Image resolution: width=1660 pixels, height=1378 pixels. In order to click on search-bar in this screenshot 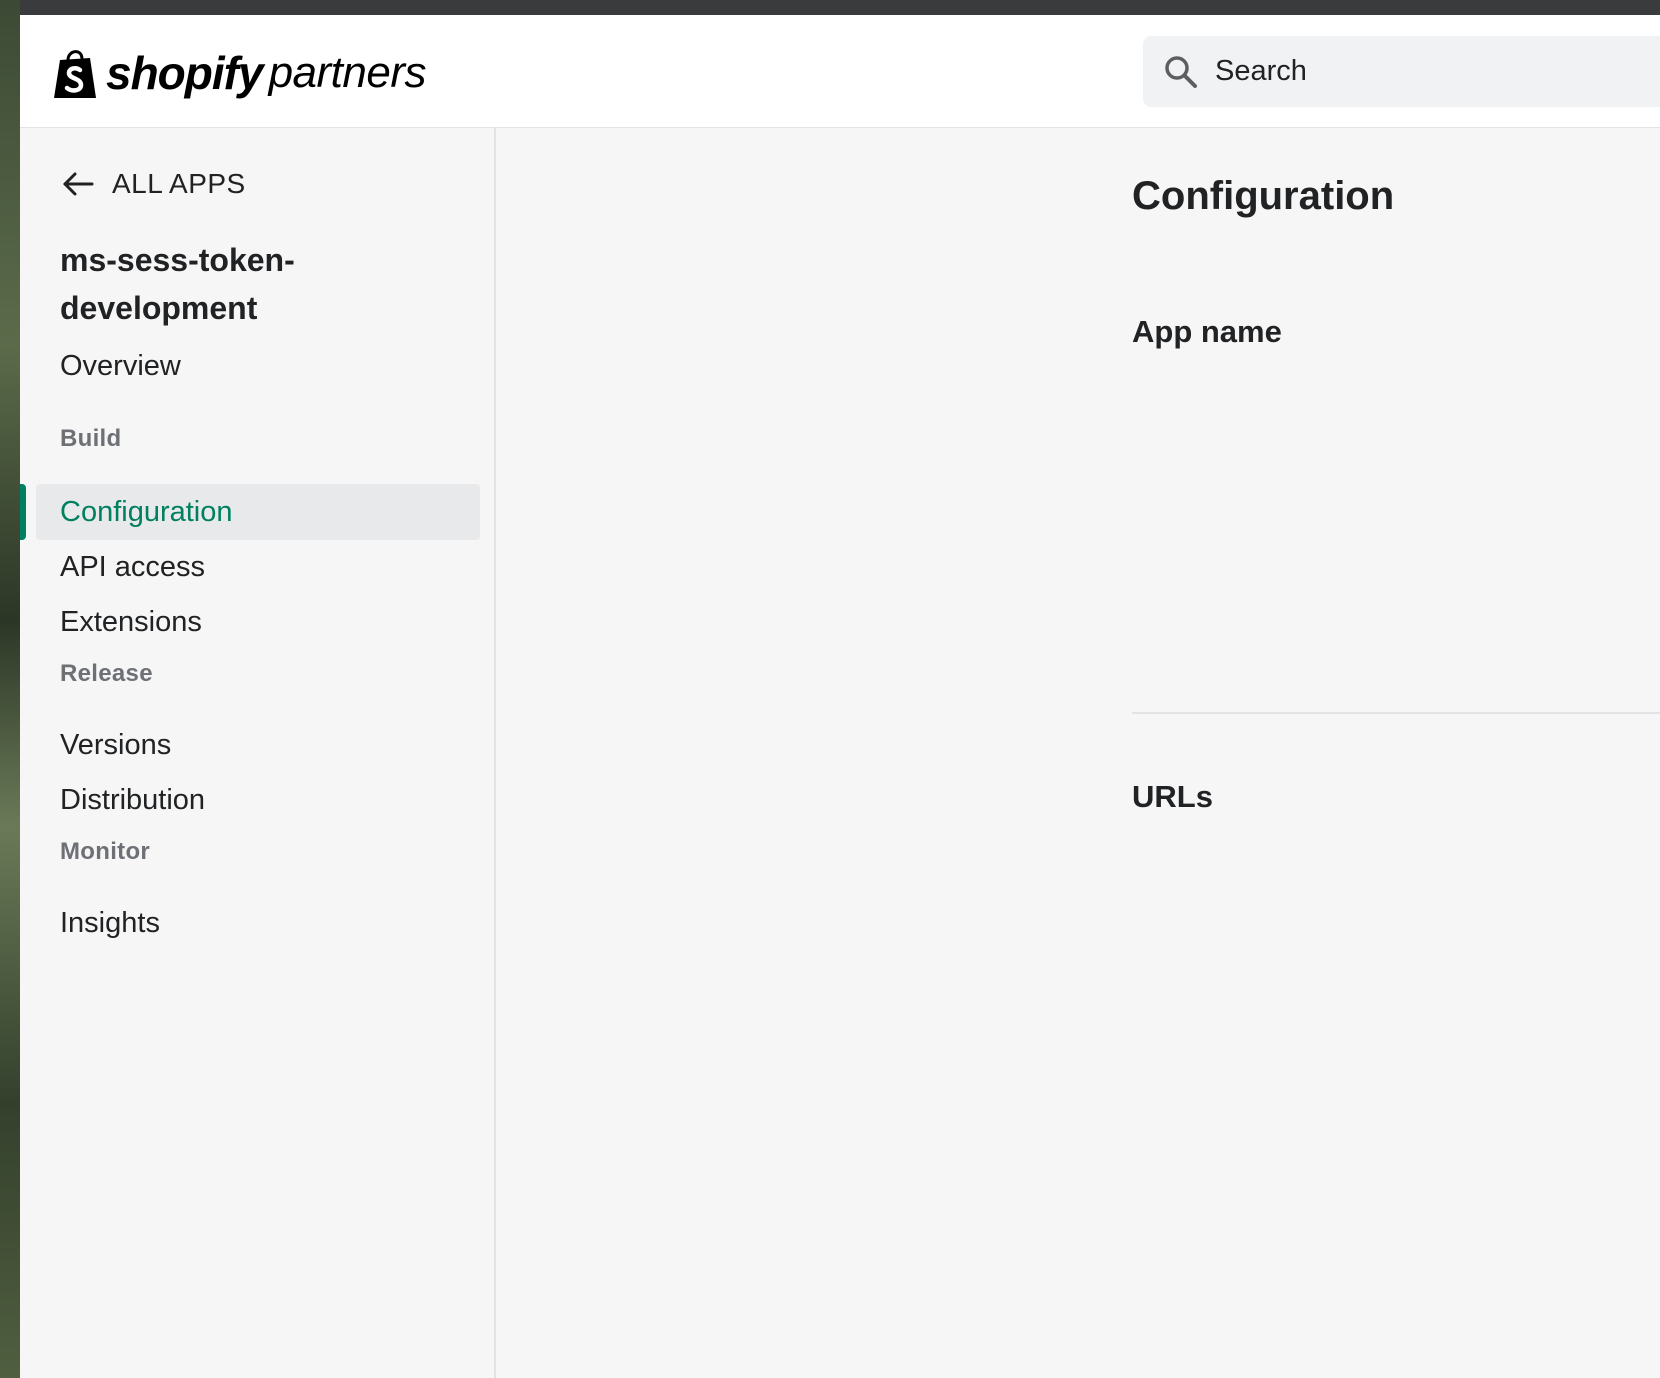, I will do `click(1401, 71)`.